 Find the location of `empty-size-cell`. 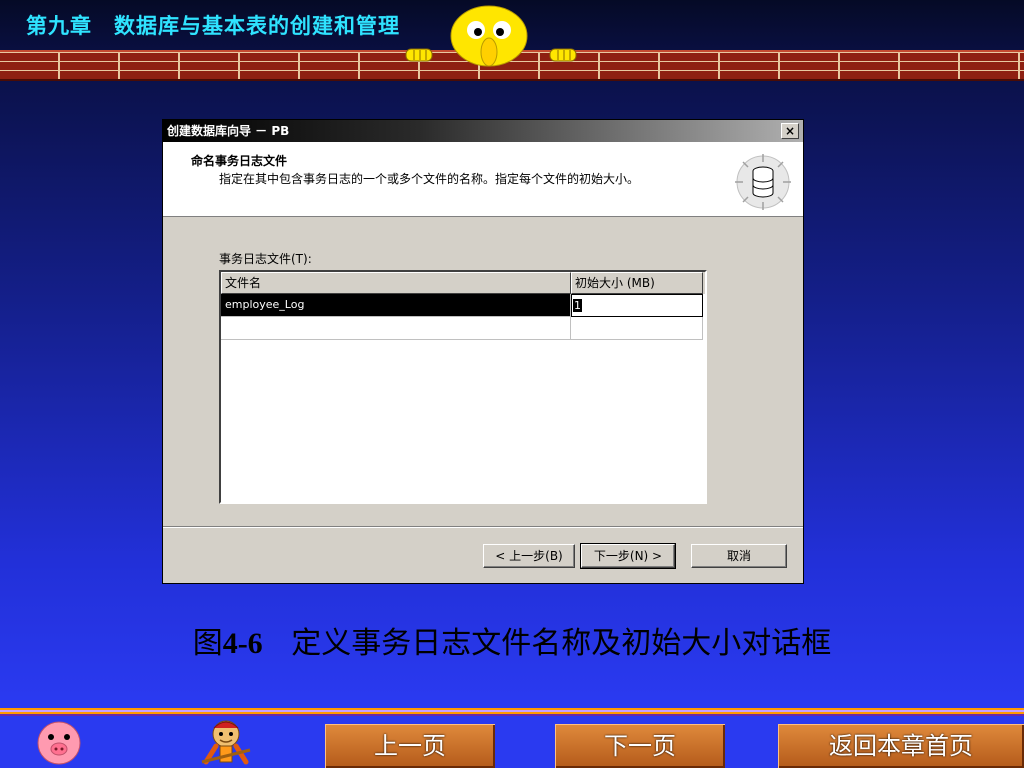

empty-size-cell is located at coordinates (637, 328).